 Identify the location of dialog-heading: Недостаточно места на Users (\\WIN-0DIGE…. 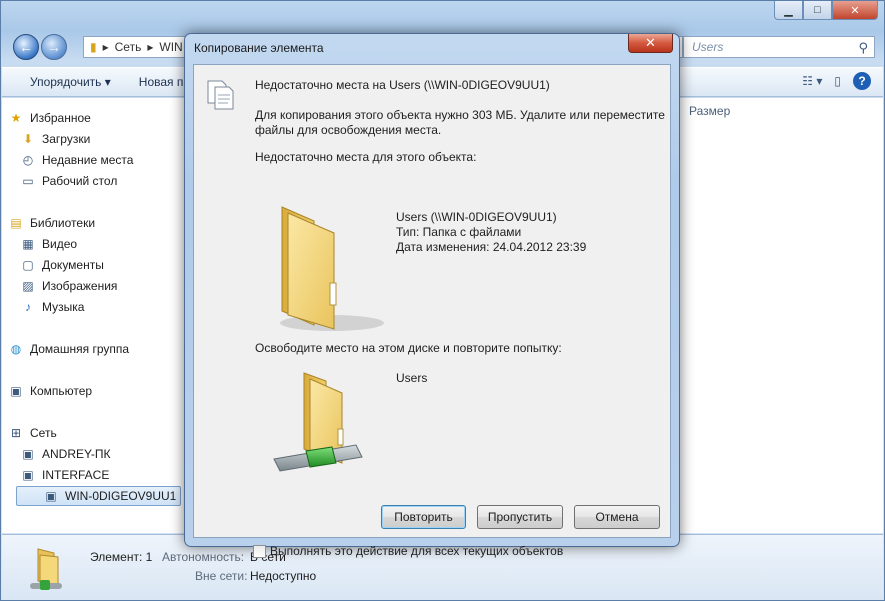
(402, 85).